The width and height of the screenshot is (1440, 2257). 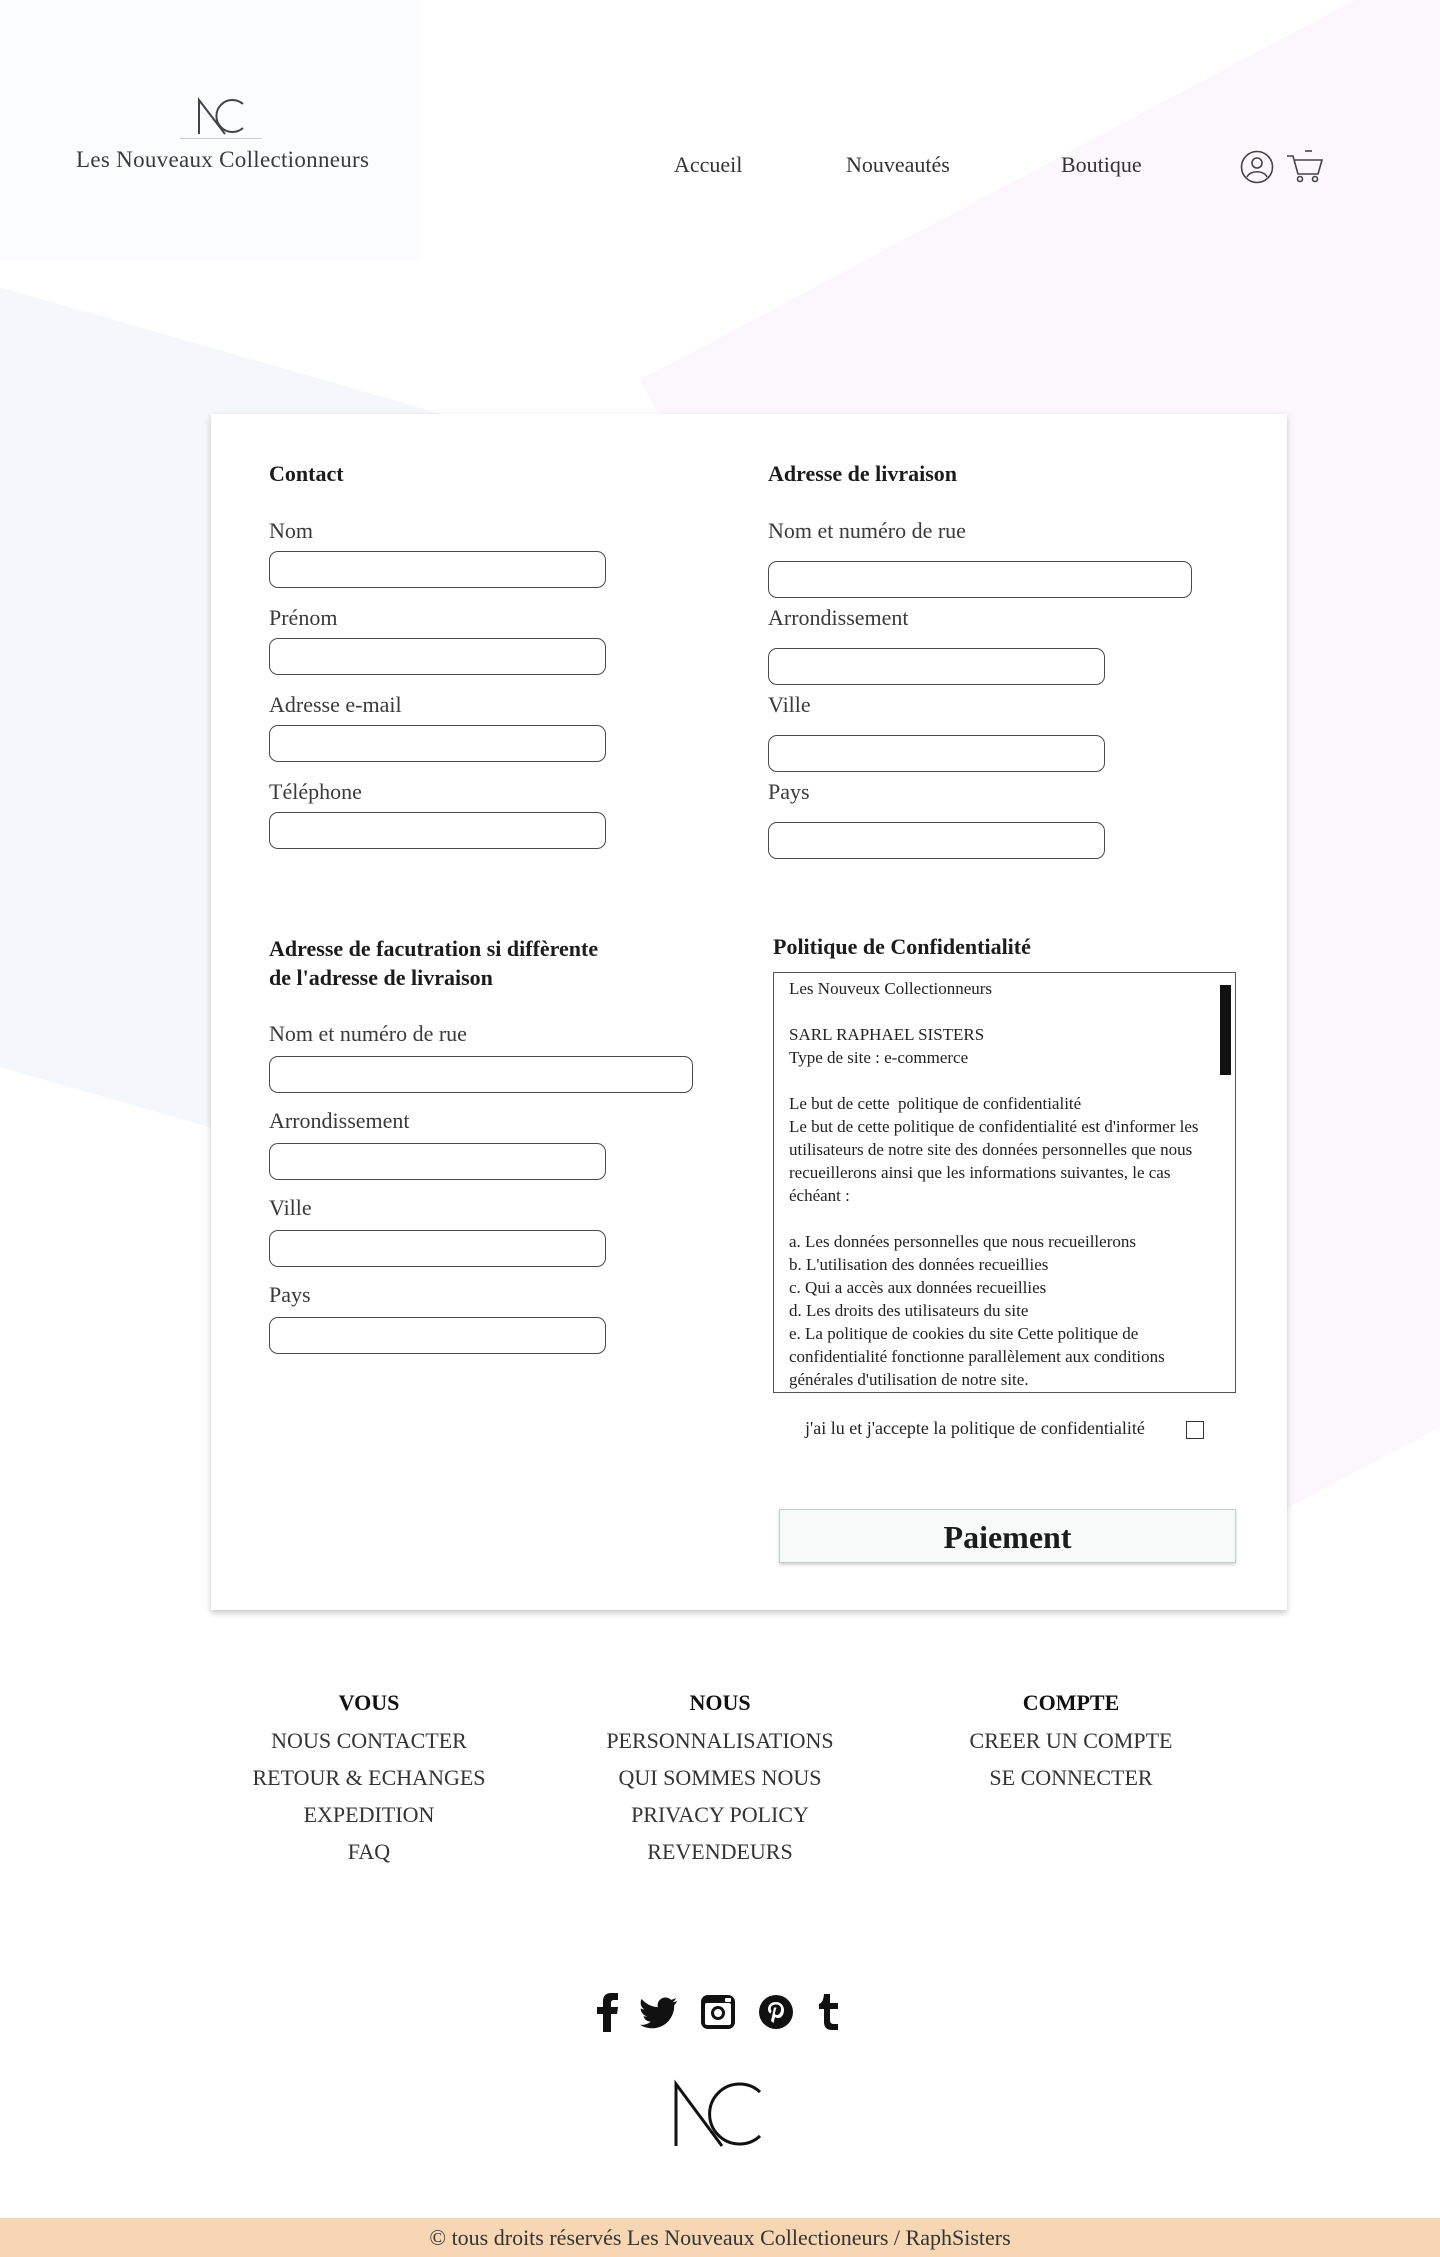 I want to click on billing-ville-input, so click(x=437, y=1248).